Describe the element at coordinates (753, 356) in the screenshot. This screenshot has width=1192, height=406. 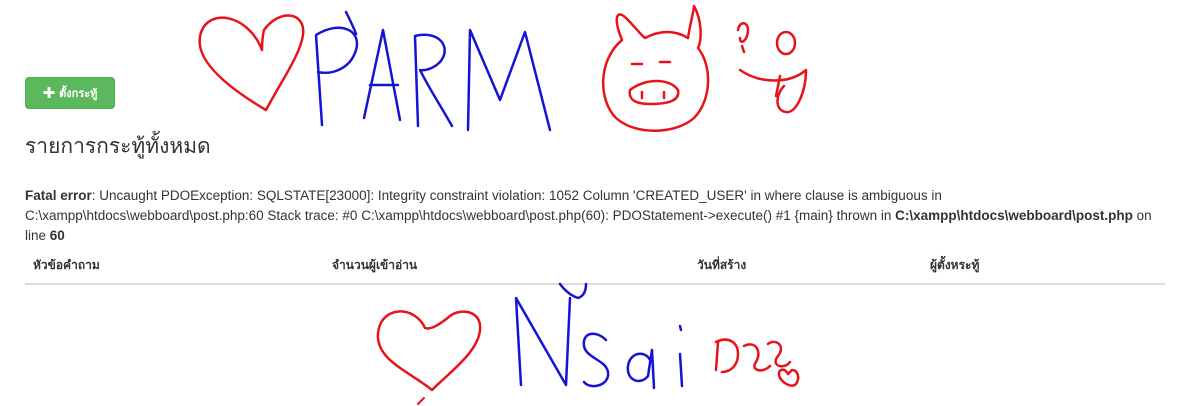
I see `scribble-doodle` at that location.